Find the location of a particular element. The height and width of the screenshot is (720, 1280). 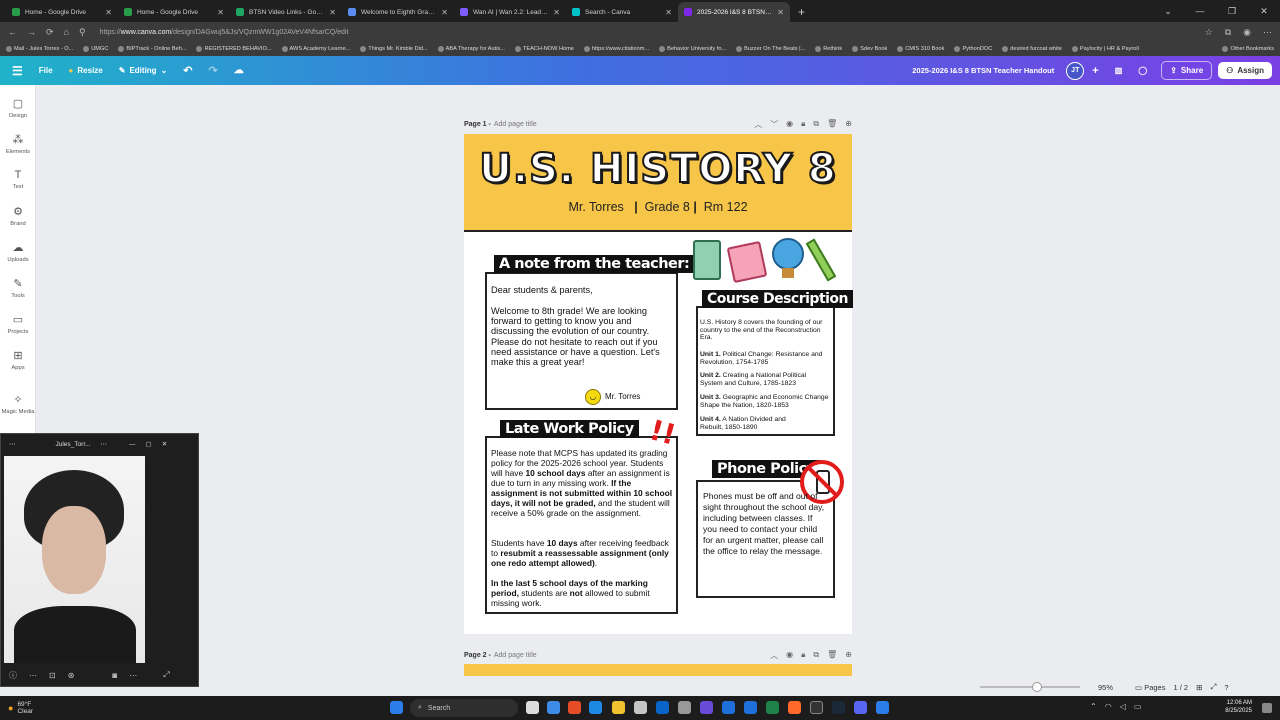

volume-icon: ◁ is located at coordinates (1123, 706).